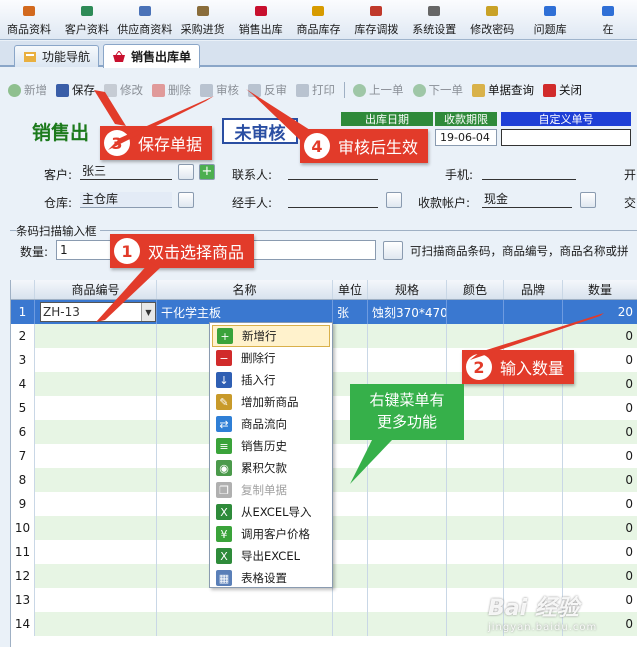 This screenshot has height=647, width=637. I want to click on handler-pick-button, so click(394, 200).